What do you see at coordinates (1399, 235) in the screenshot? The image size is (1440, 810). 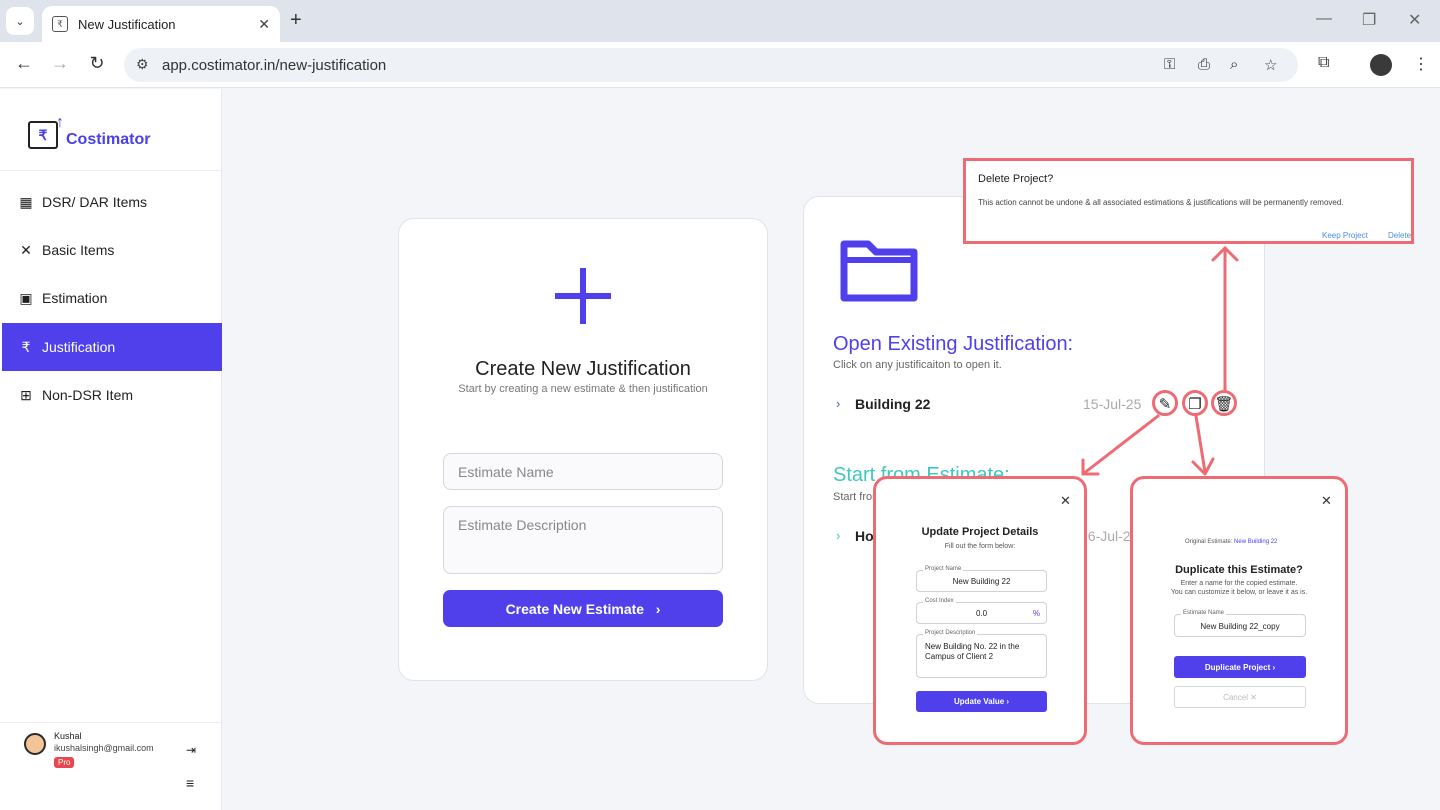 I see `delete-button: Delete` at bounding box center [1399, 235].